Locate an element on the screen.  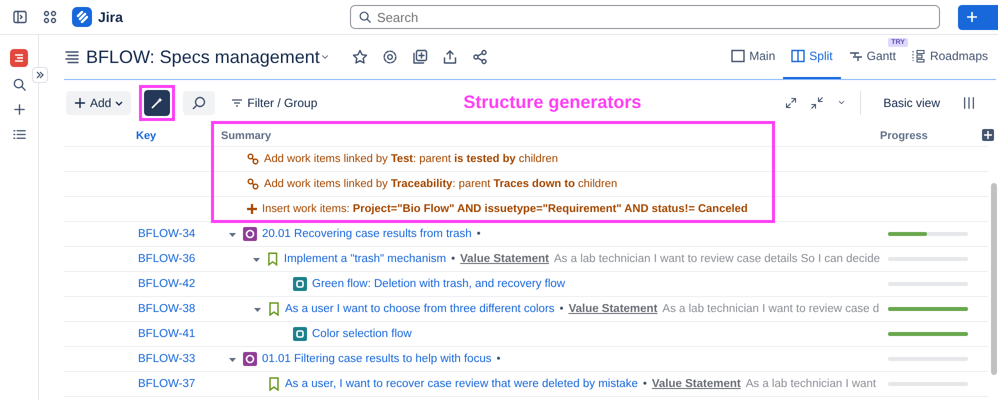
issue-summary: 20.01 Recovering case results from trash is located at coordinates (367, 234).